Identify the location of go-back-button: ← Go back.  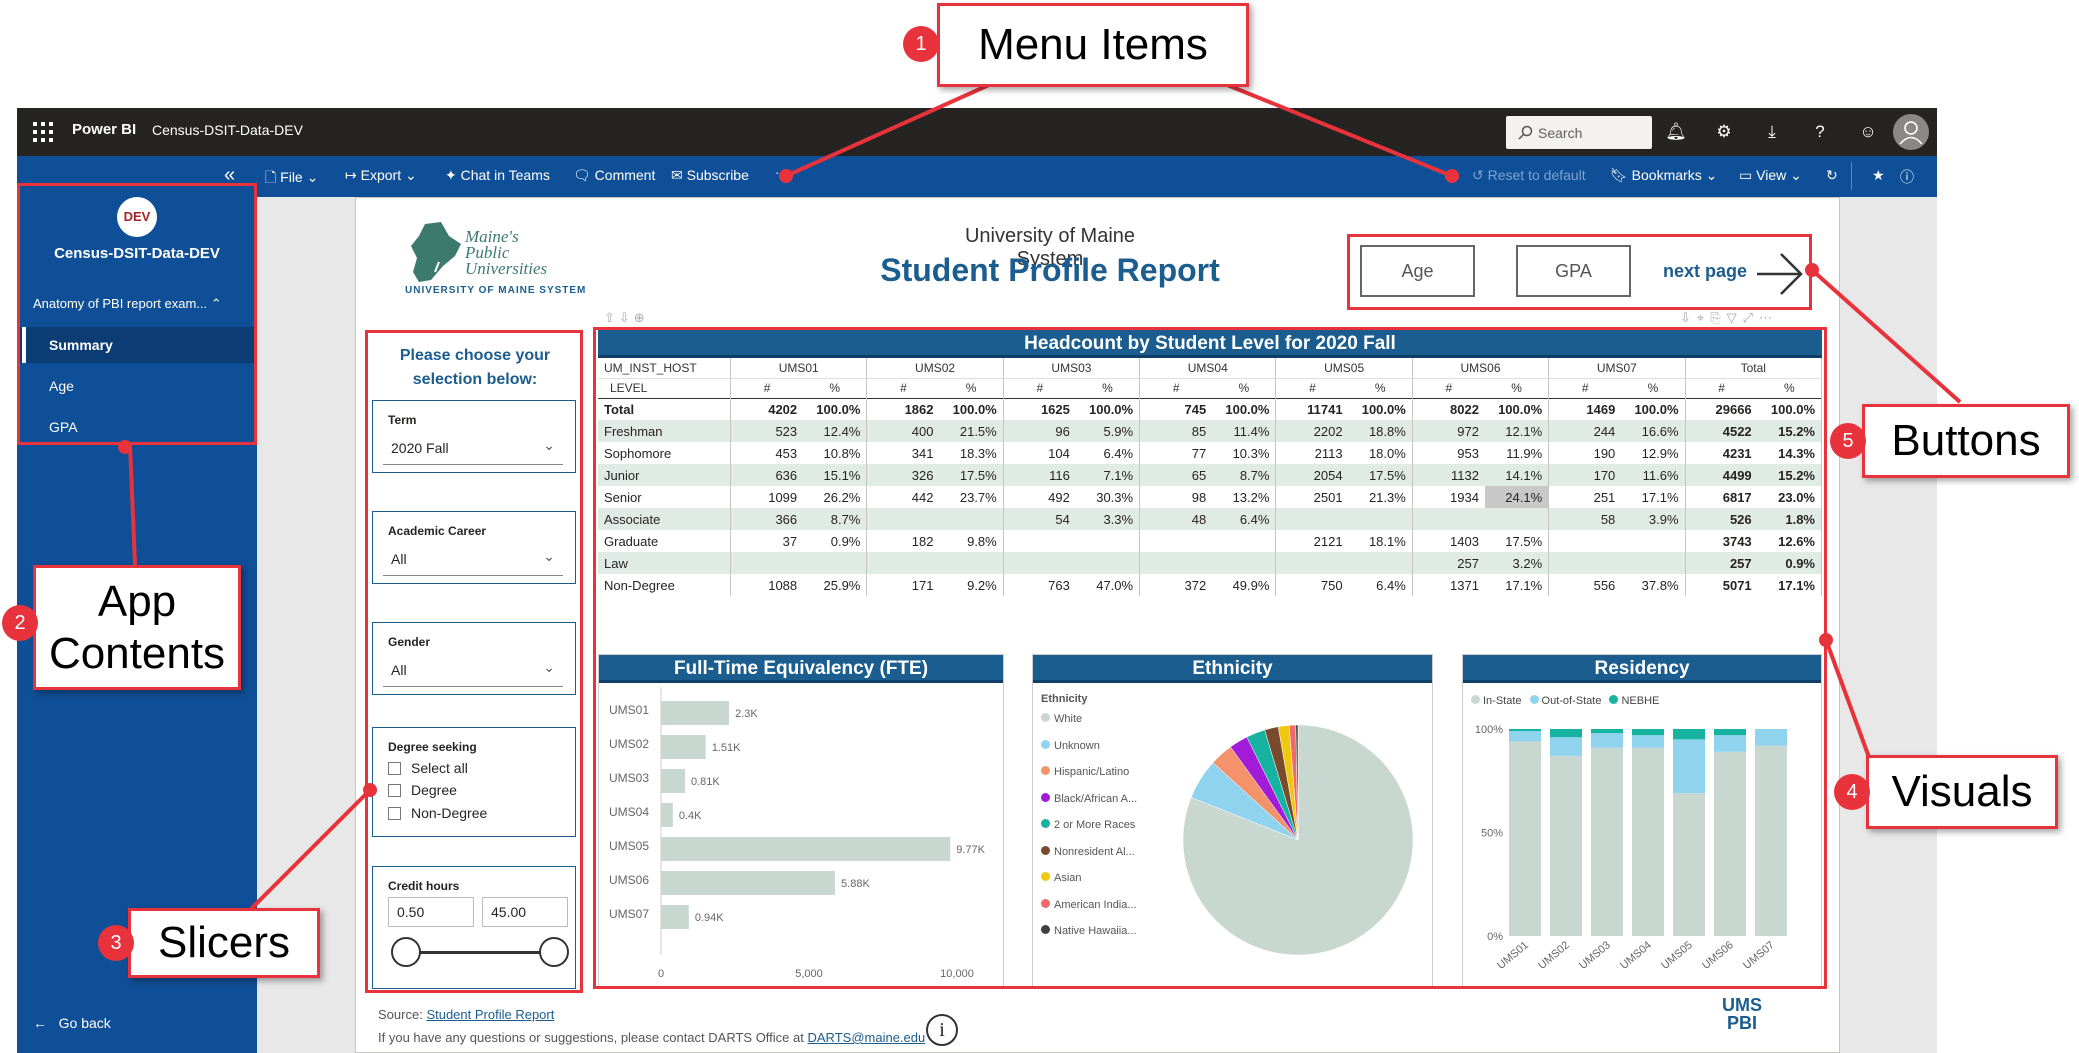
(72, 1023).